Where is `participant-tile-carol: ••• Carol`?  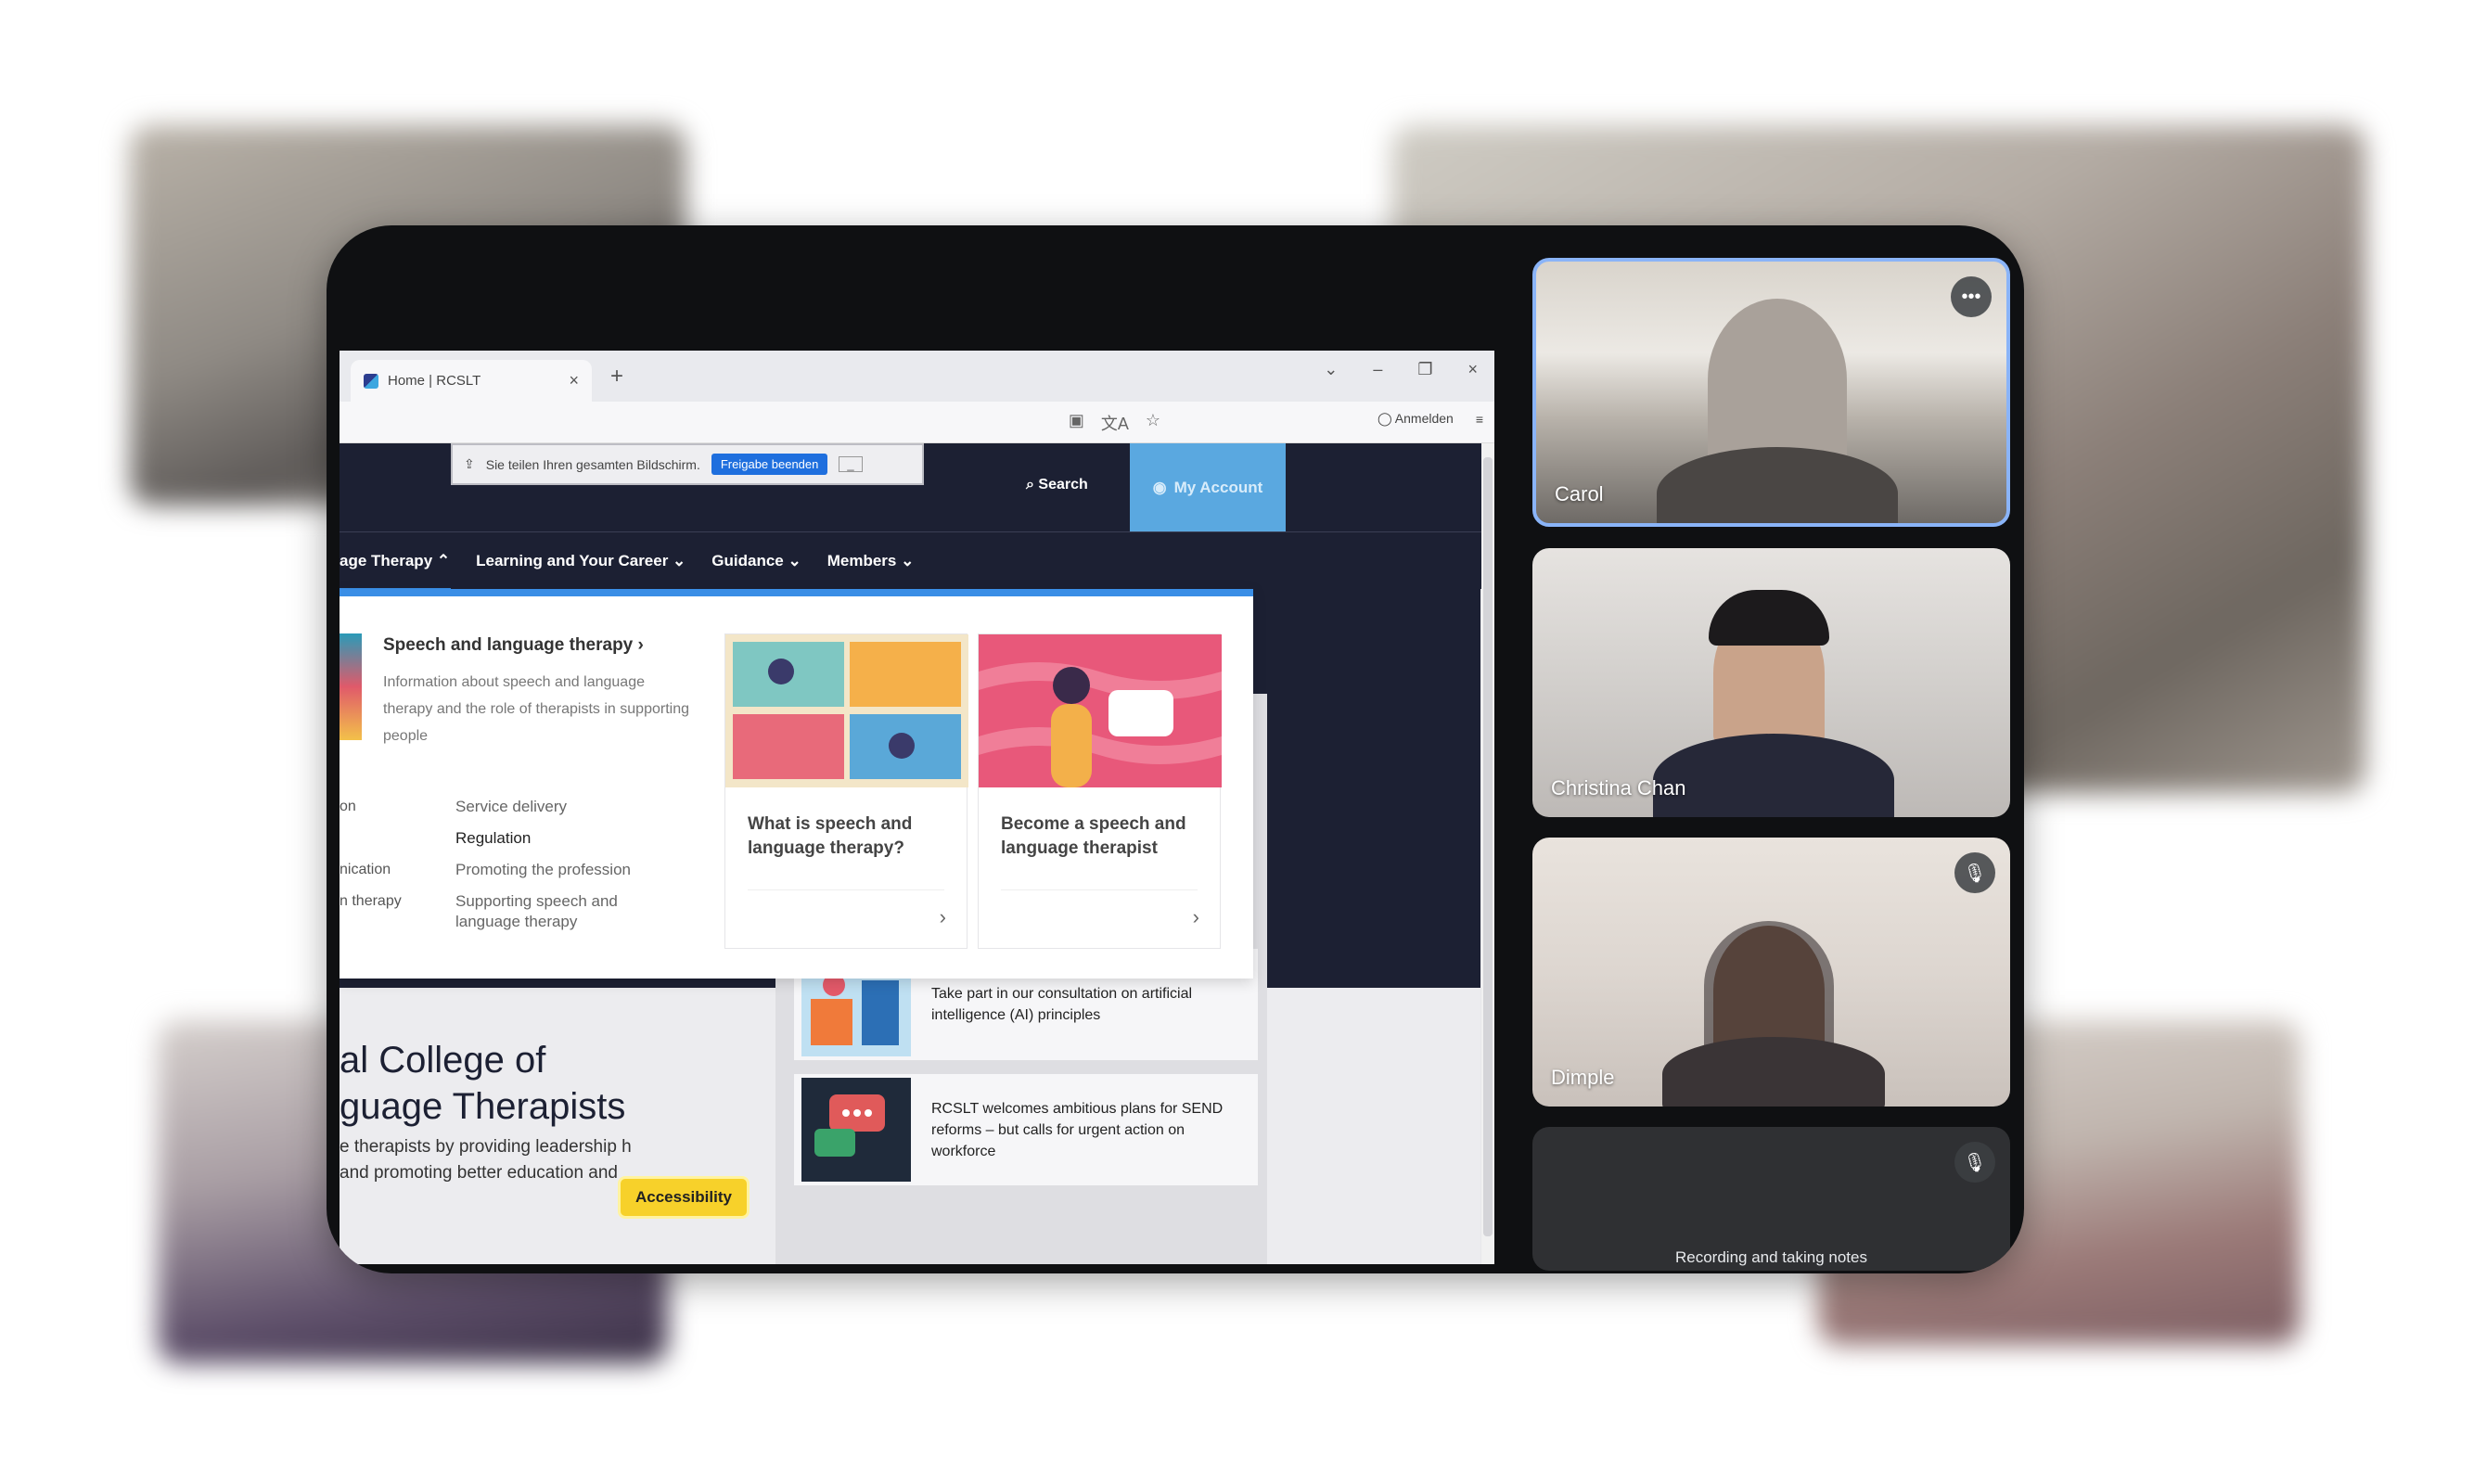 participant-tile-carol: ••• Carol is located at coordinates (1771, 392).